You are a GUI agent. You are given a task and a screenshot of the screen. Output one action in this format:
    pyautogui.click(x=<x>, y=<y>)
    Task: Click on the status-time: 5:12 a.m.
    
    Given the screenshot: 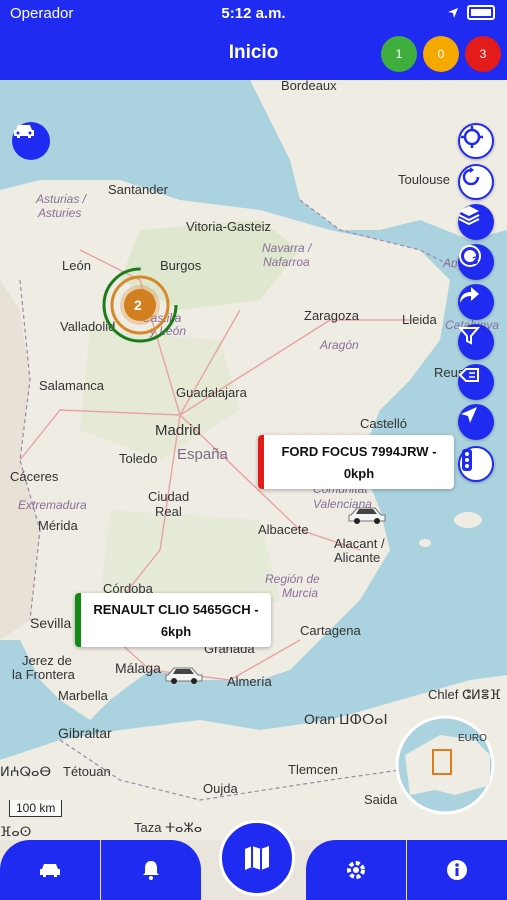 What is the action you would take?
    pyautogui.click(x=253, y=13)
    